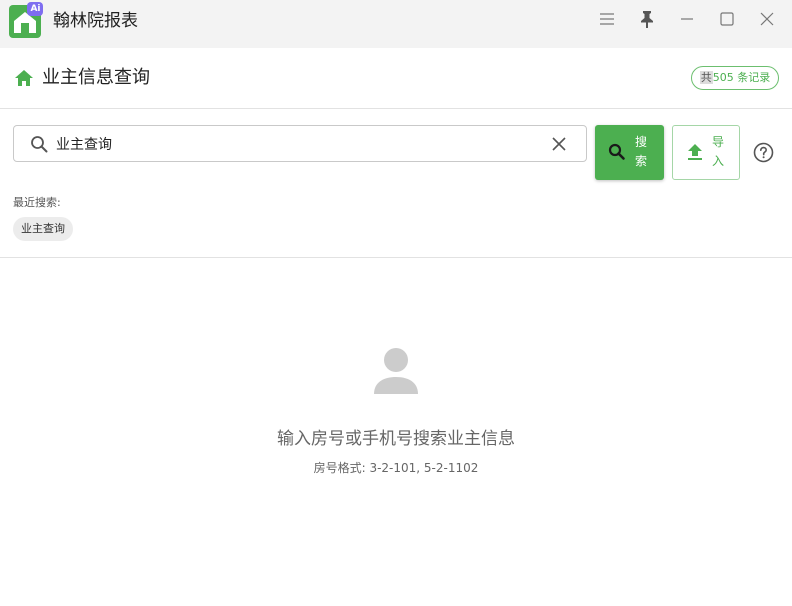 The image size is (792, 606). Describe the element at coordinates (37, 202) in the screenshot. I see `recent-searches-label: 最近搜索:` at that location.